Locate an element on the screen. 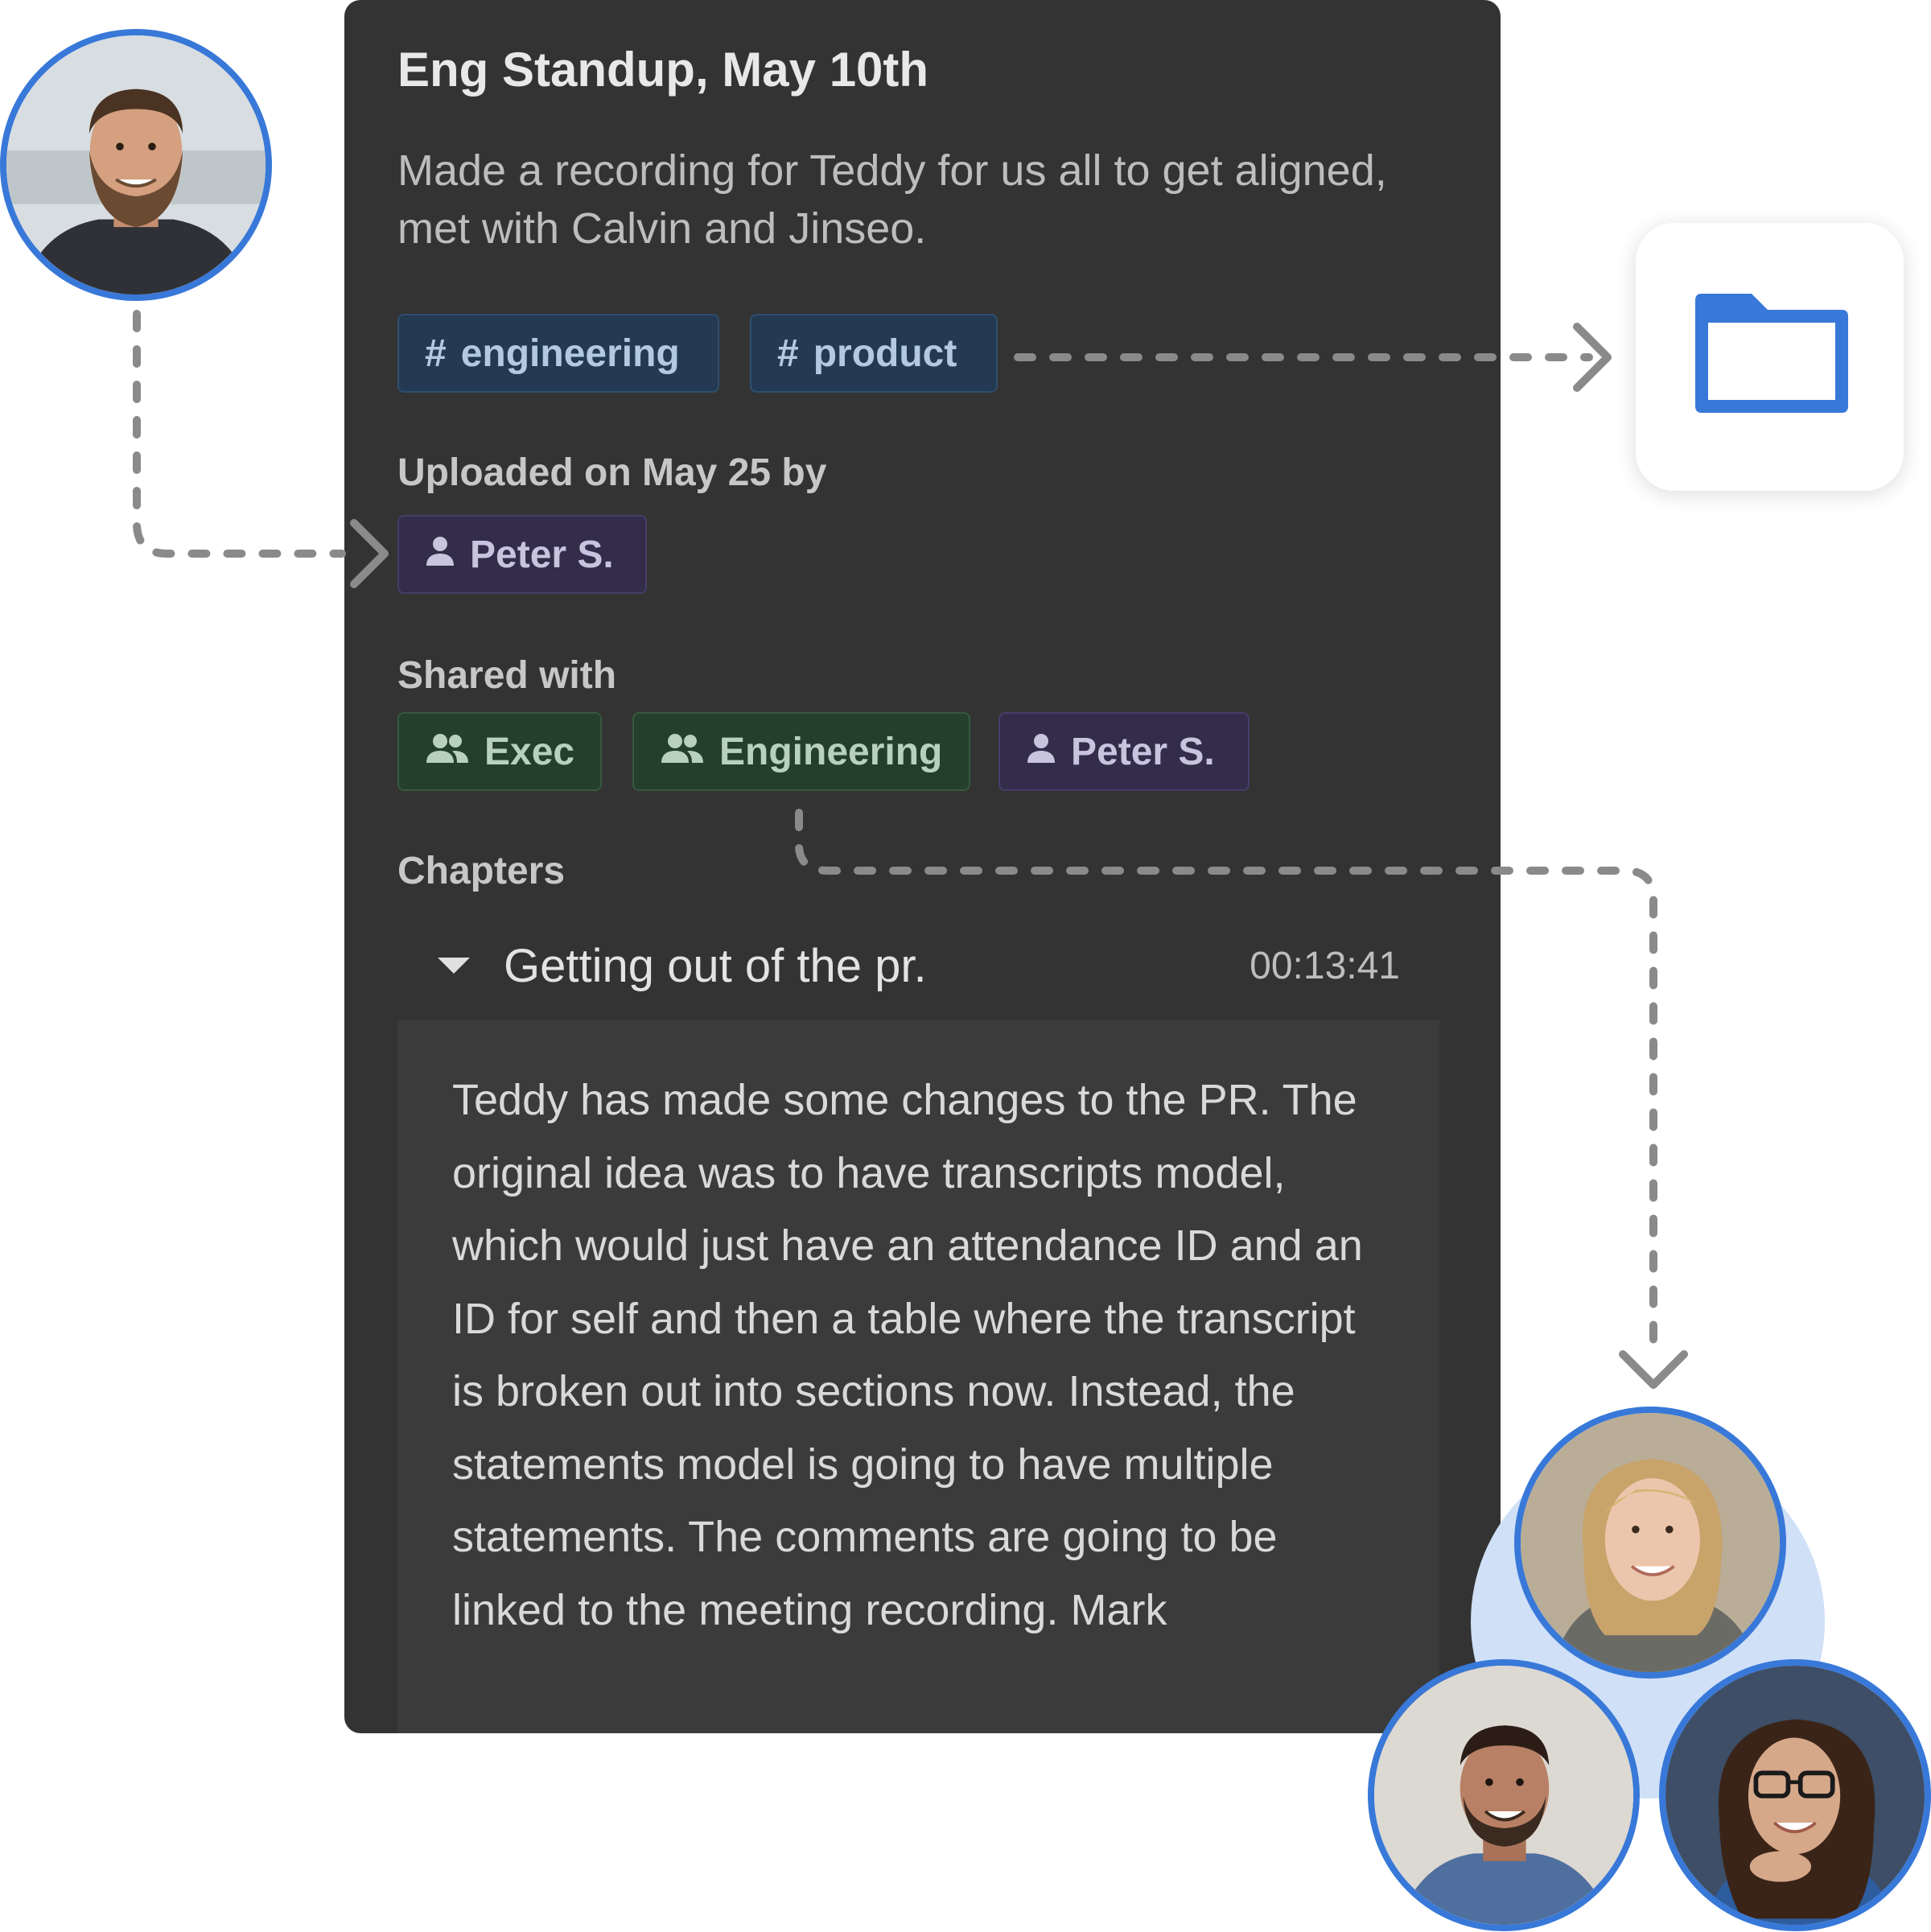  folder-card is located at coordinates (1770, 357).